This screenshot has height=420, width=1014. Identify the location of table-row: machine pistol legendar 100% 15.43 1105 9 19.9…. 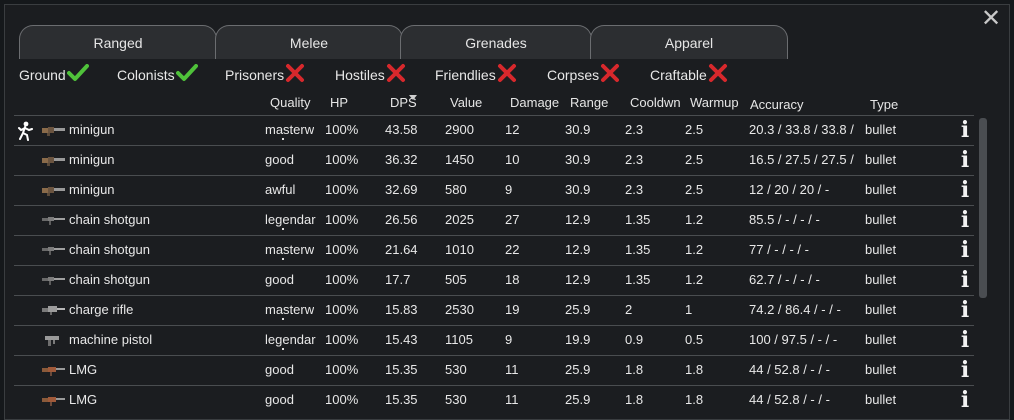
(494, 340).